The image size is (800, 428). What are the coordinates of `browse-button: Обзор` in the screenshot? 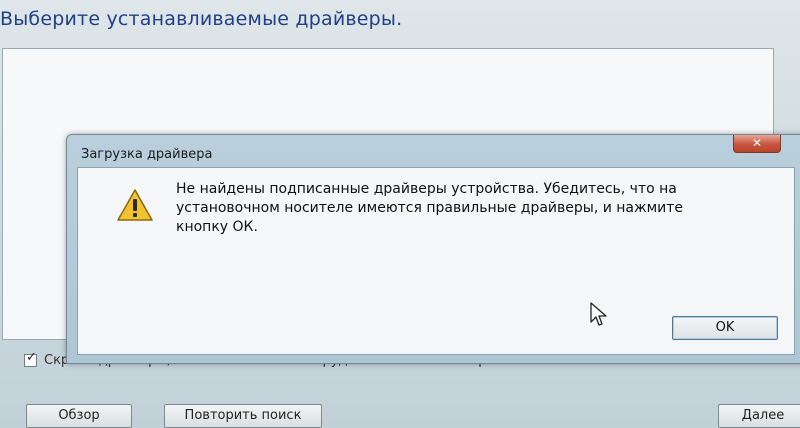 It's located at (79, 416).